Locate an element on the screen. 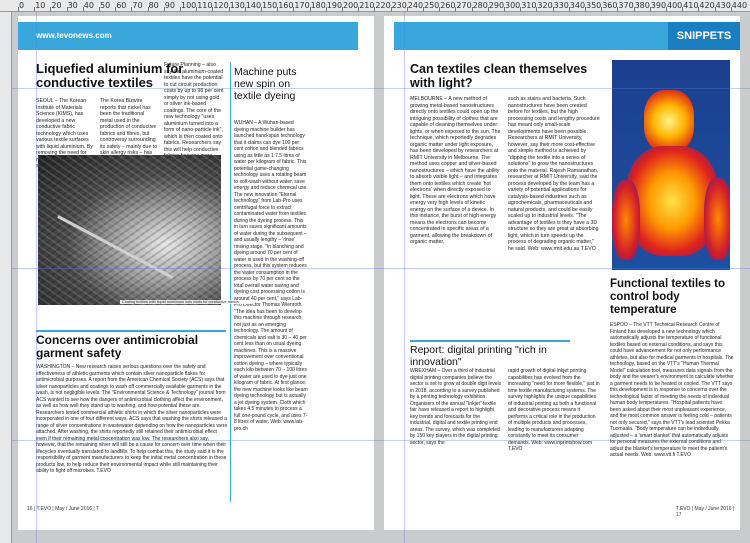  ruler-number: 150 is located at coordinates (270, 5).